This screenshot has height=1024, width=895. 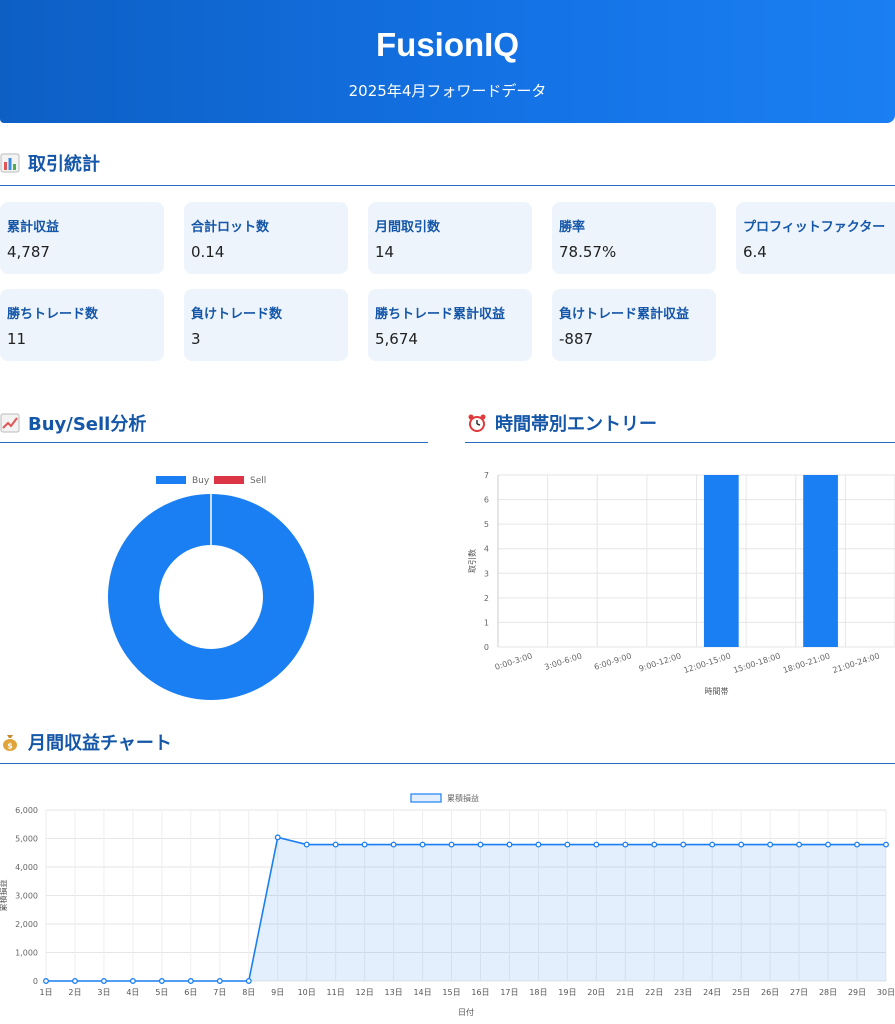 I want to click on y-axis-label: 取引数, so click(x=472, y=561).